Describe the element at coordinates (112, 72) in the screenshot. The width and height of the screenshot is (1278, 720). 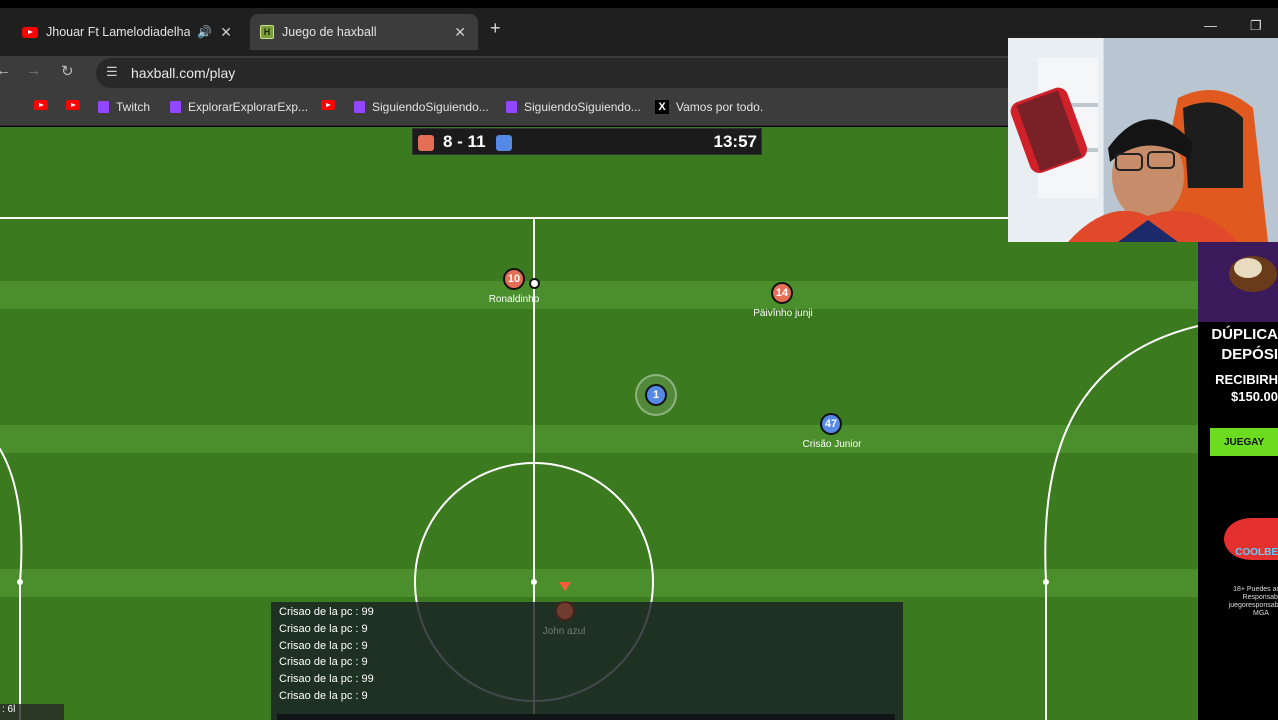
I see `site-settings-icon: ☰` at that location.